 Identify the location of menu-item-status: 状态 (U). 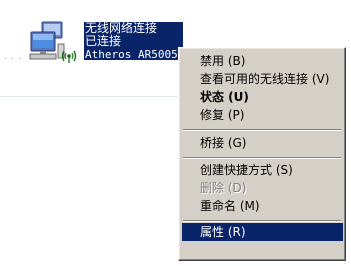
(262, 97).